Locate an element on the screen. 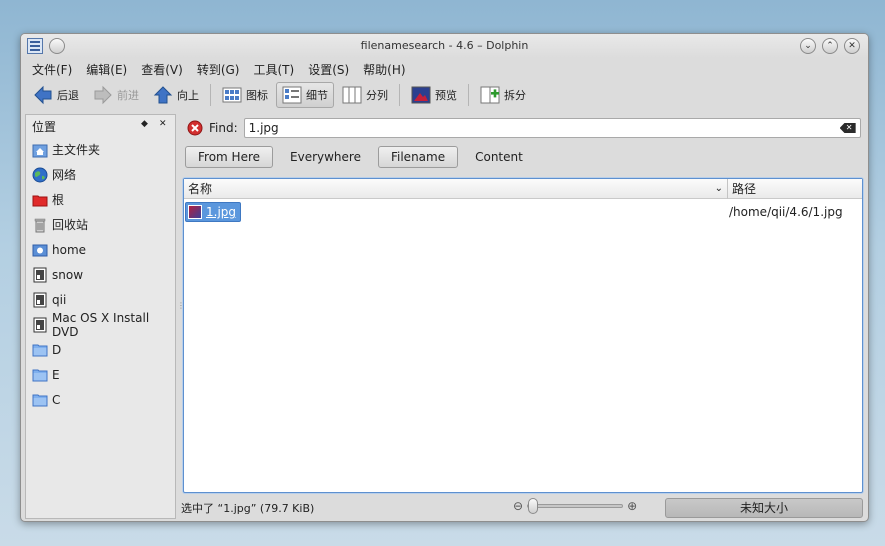  clear-text-icon: ✕ is located at coordinates (847, 128).